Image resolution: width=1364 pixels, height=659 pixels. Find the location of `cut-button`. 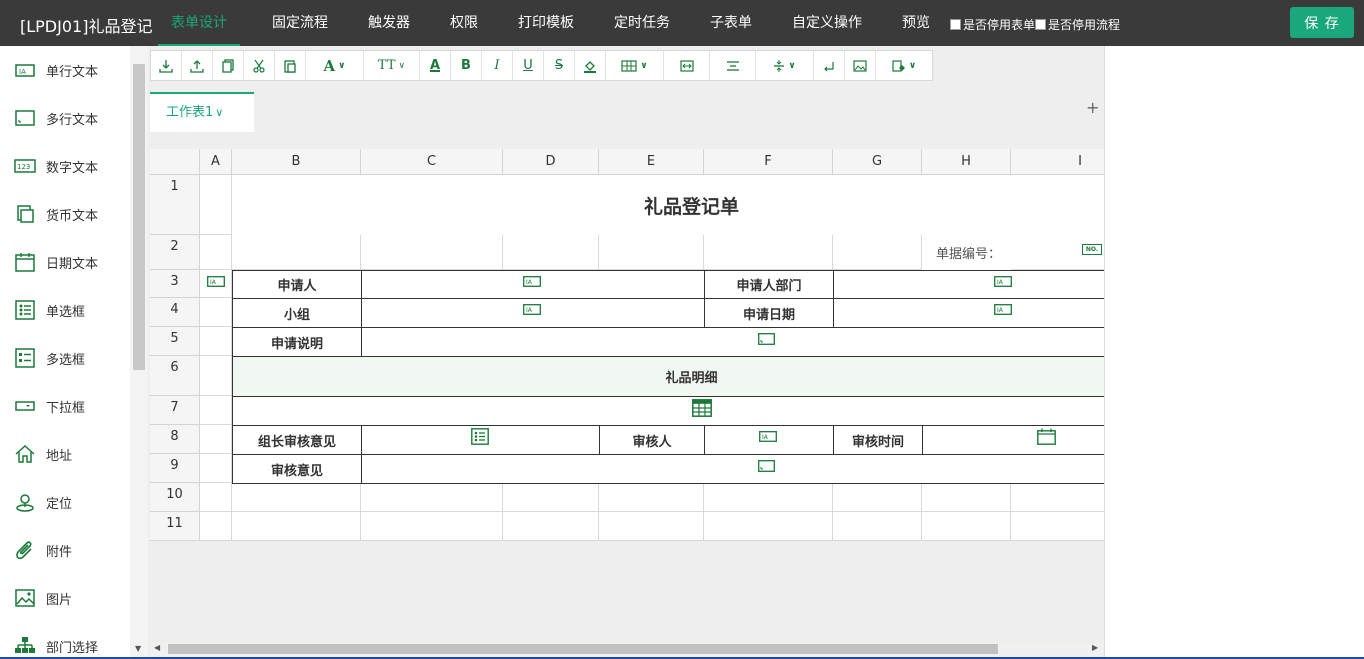

cut-button is located at coordinates (259, 65).